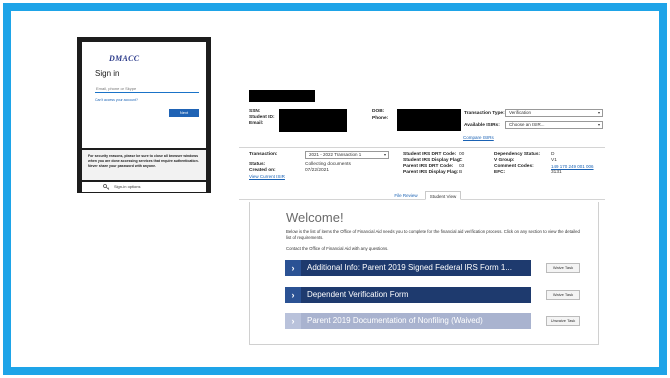  Describe the element at coordinates (462, 166) in the screenshot. I see `code-value: 03` at that location.